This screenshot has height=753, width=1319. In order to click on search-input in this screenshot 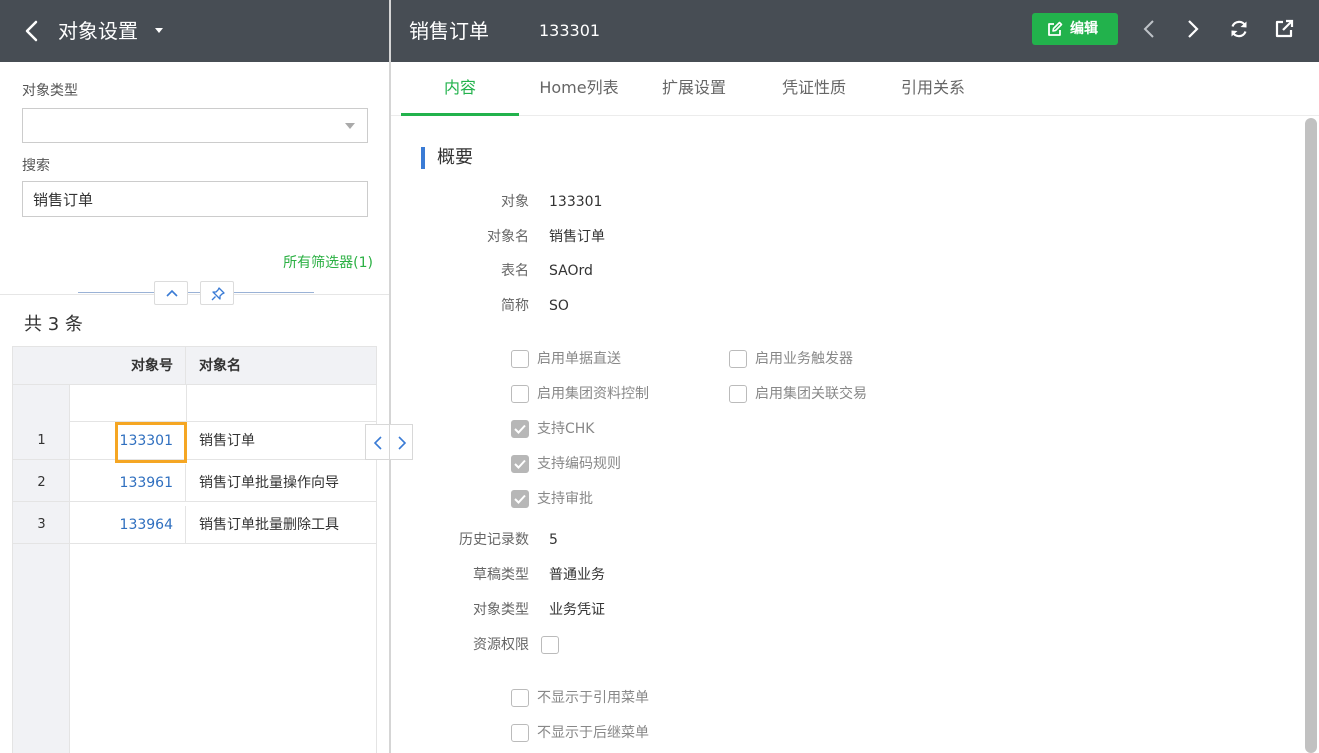, I will do `click(195, 199)`.